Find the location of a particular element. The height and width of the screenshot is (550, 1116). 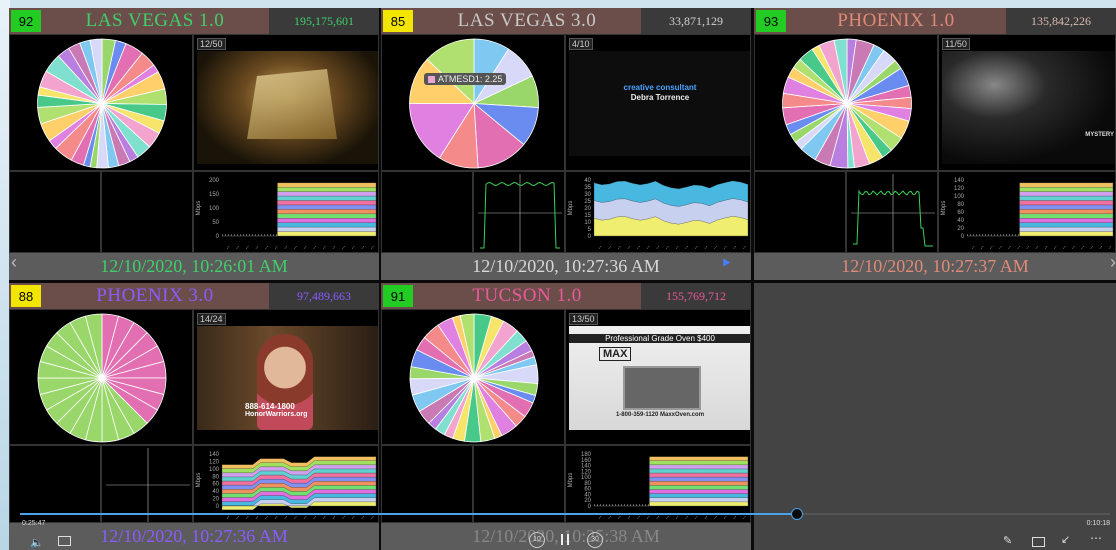

video-index-badge: 4/10 is located at coordinates (581, 44).